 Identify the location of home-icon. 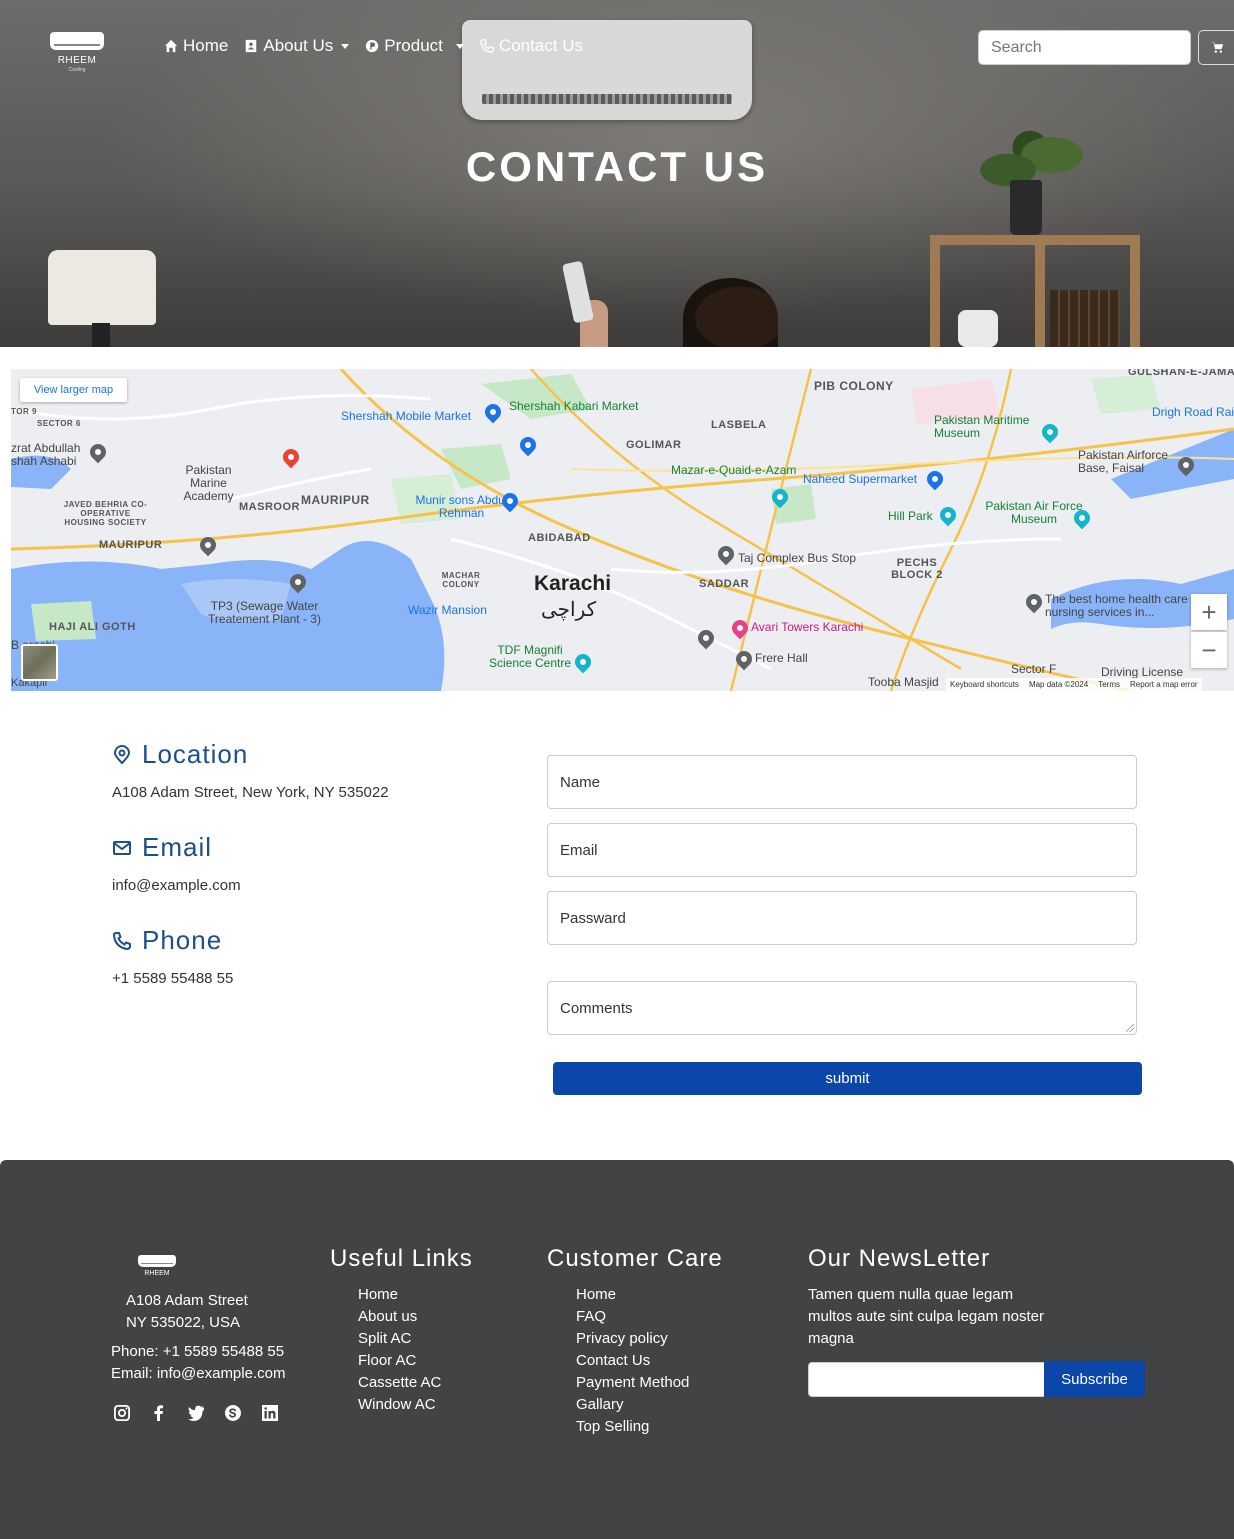
(171, 46).